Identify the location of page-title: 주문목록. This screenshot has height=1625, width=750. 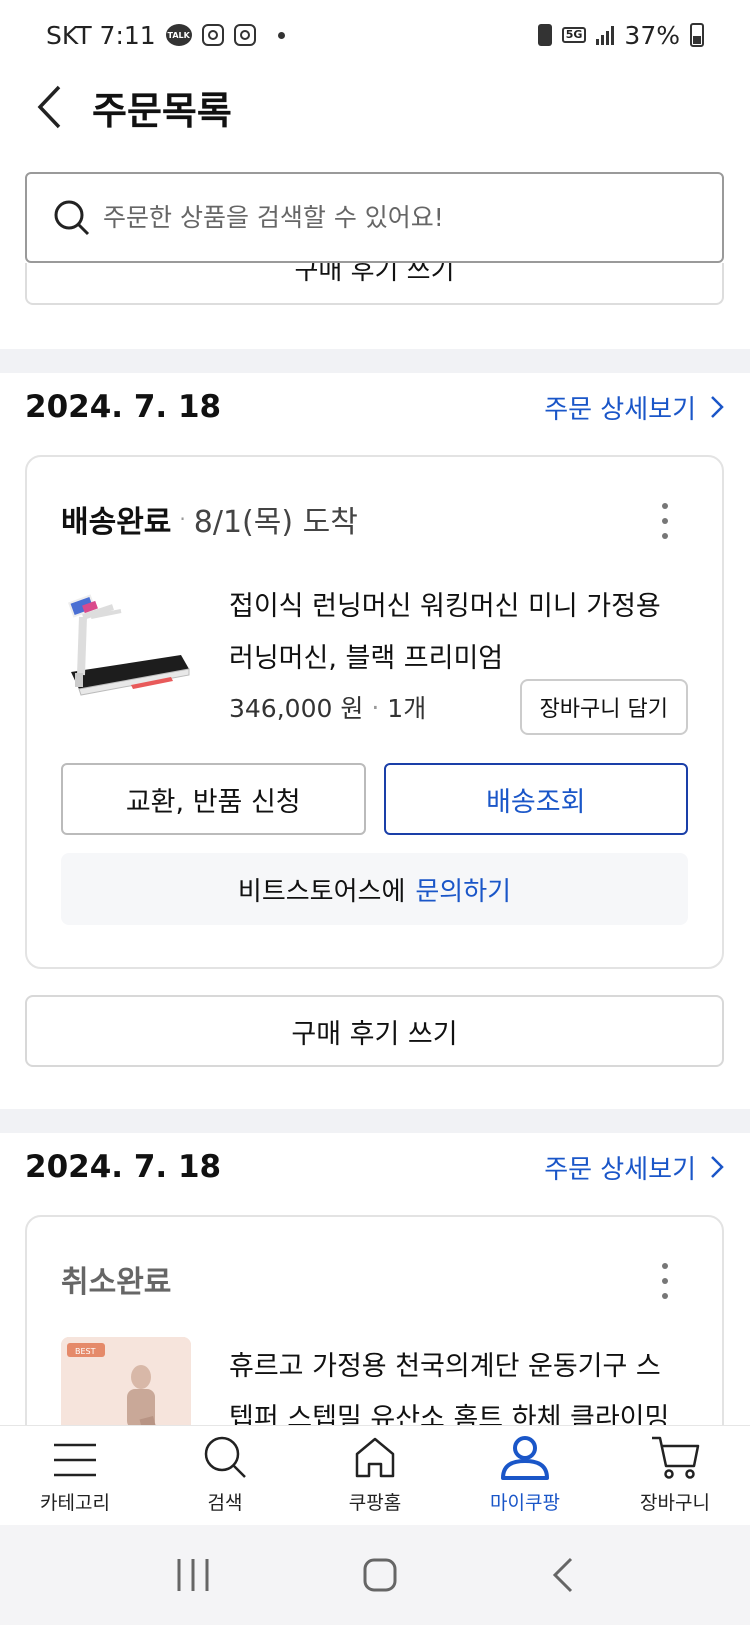
(162, 110).